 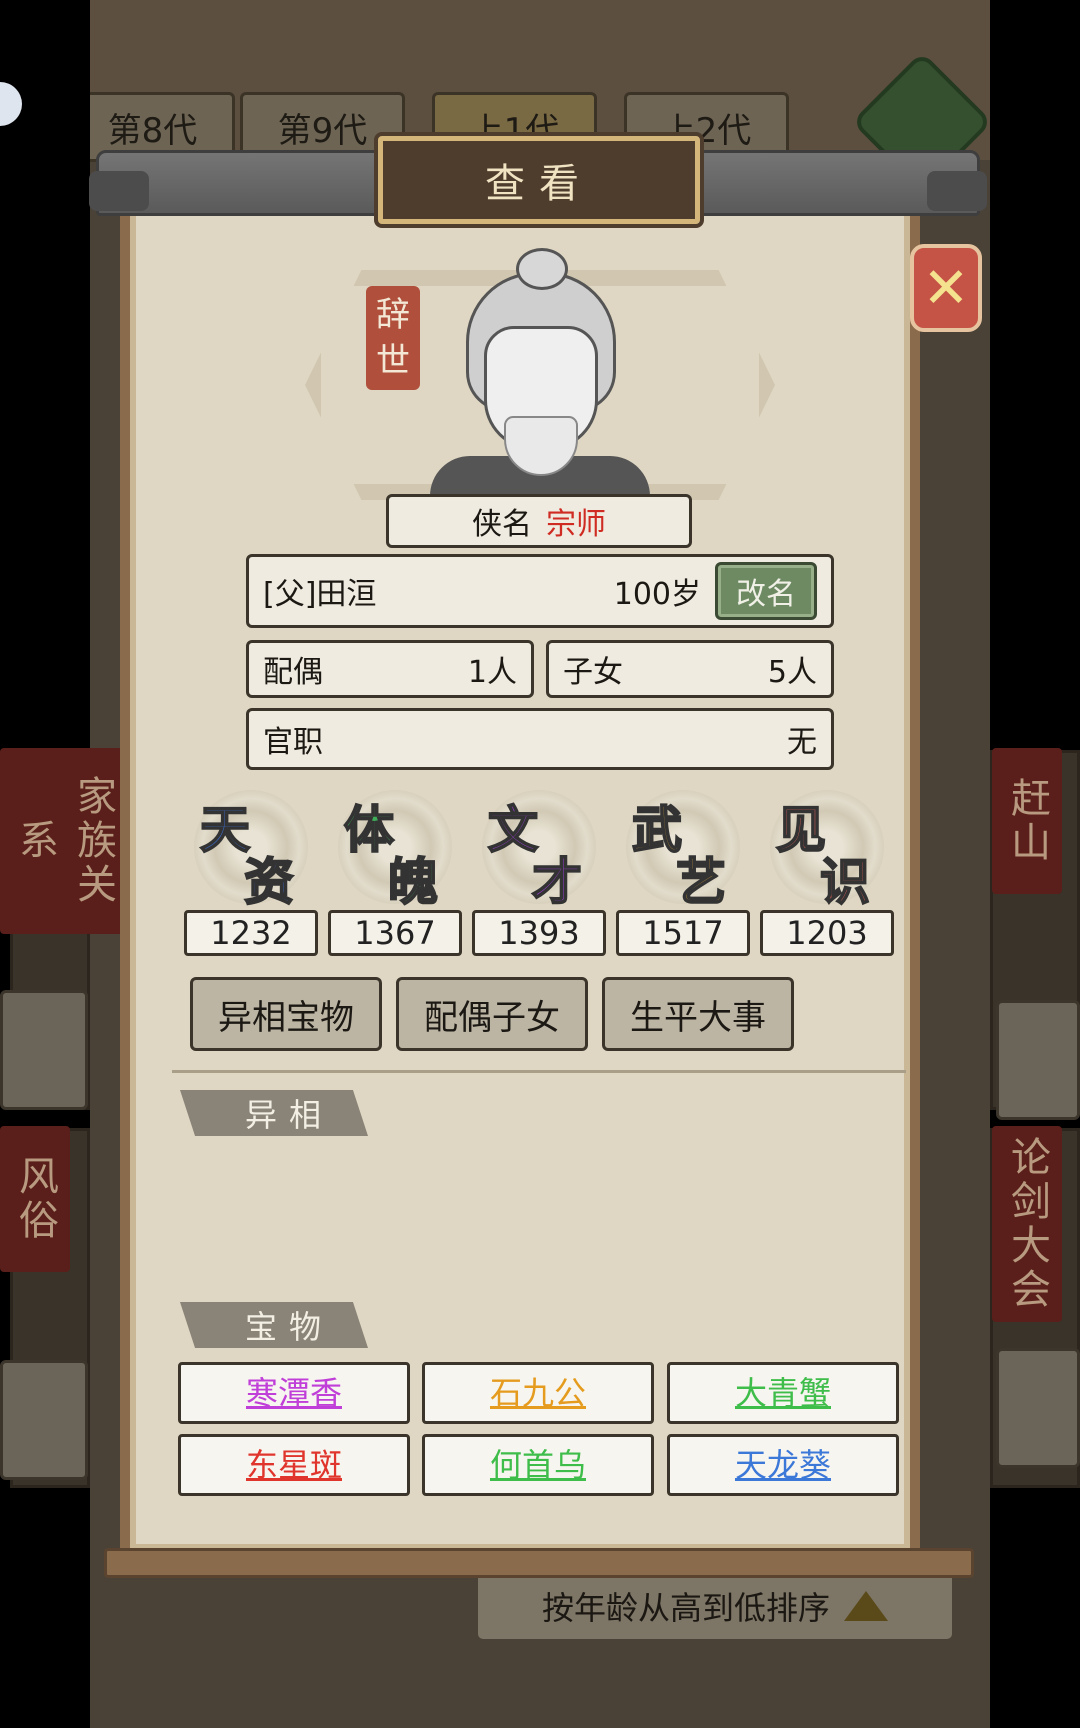 I want to click on alias-box: 侠名 宗师, so click(x=539, y=521).